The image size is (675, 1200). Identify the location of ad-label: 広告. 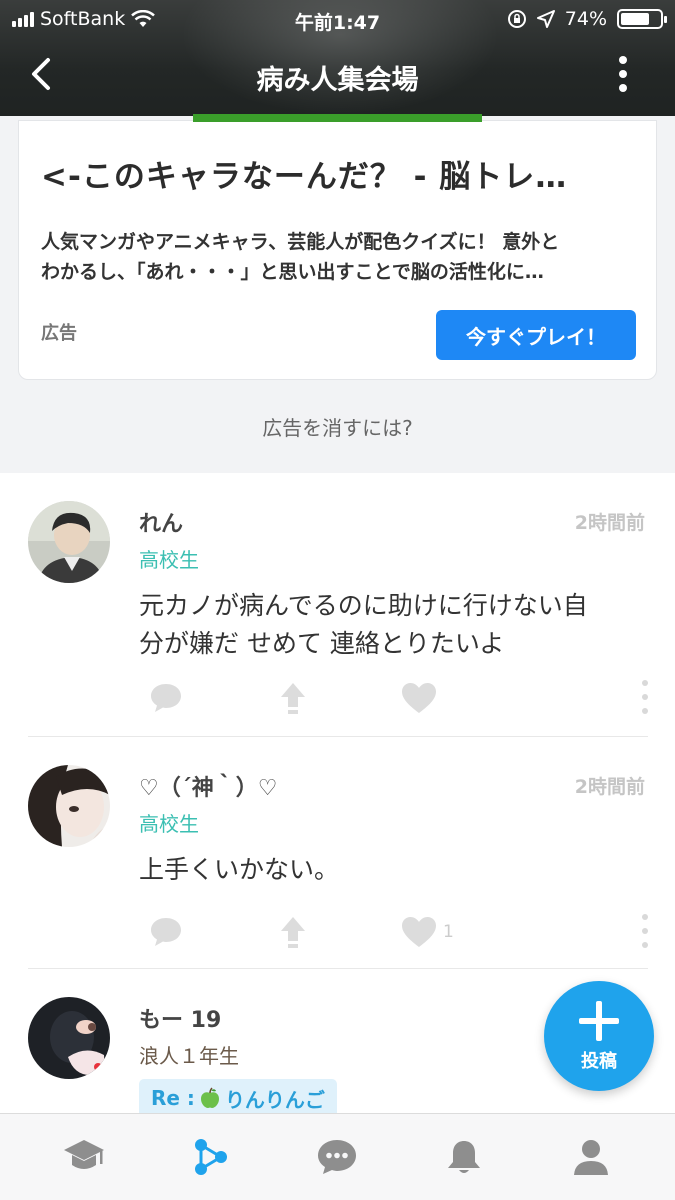
(59, 333).